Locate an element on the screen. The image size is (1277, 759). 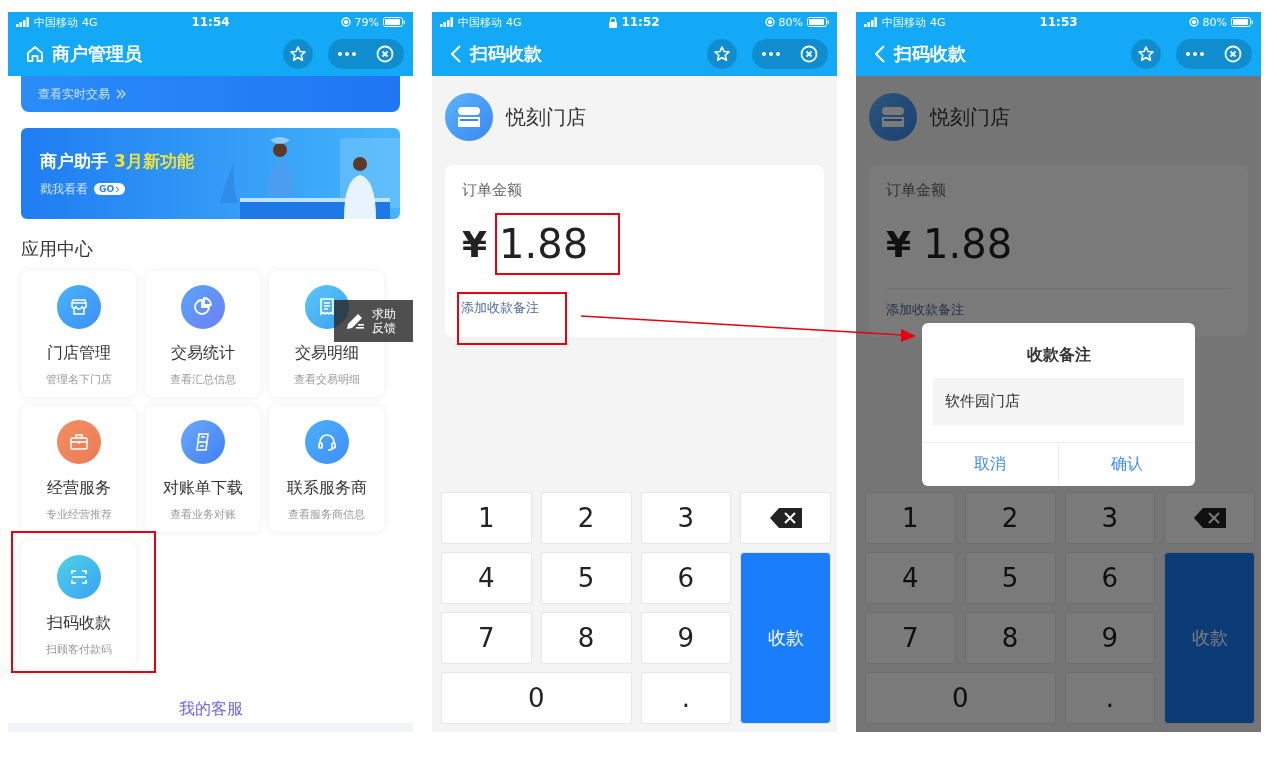
app-tile: 扫码收款 扫顾客付款码 is located at coordinates (78, 604).